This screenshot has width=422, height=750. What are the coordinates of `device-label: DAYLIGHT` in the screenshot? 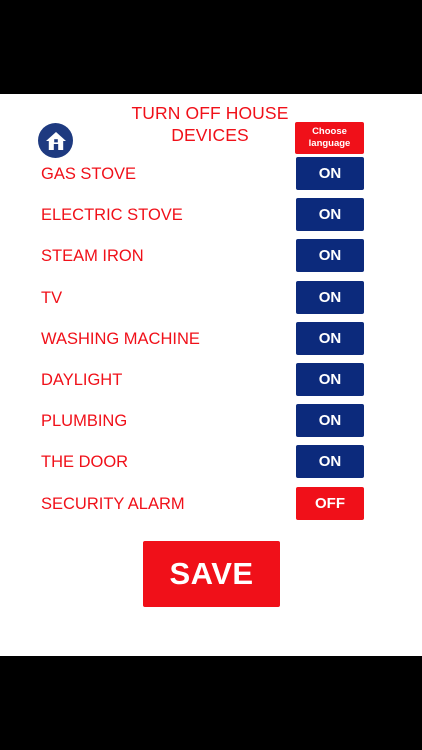 It's located at (82, 379).